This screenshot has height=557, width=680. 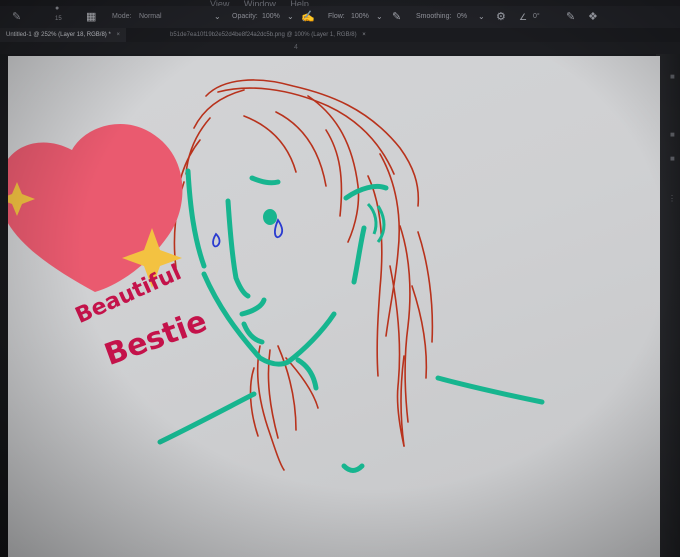 I want to click on brush-settings-panel-icon: ▦, so click(x=91, y=17).